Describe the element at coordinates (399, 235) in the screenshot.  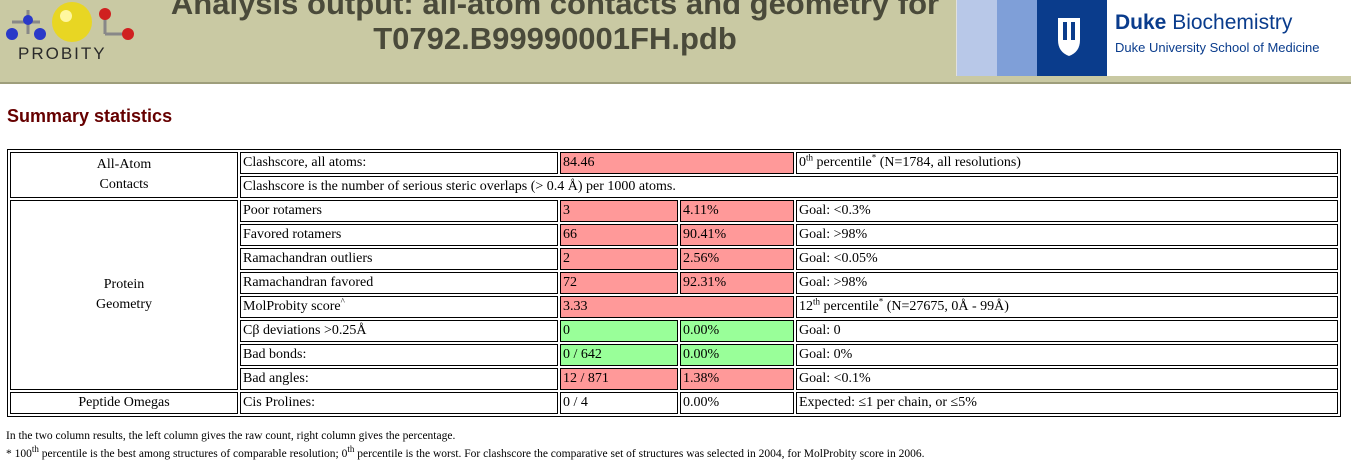
I see `row-label: Favored rotamers` at that location.